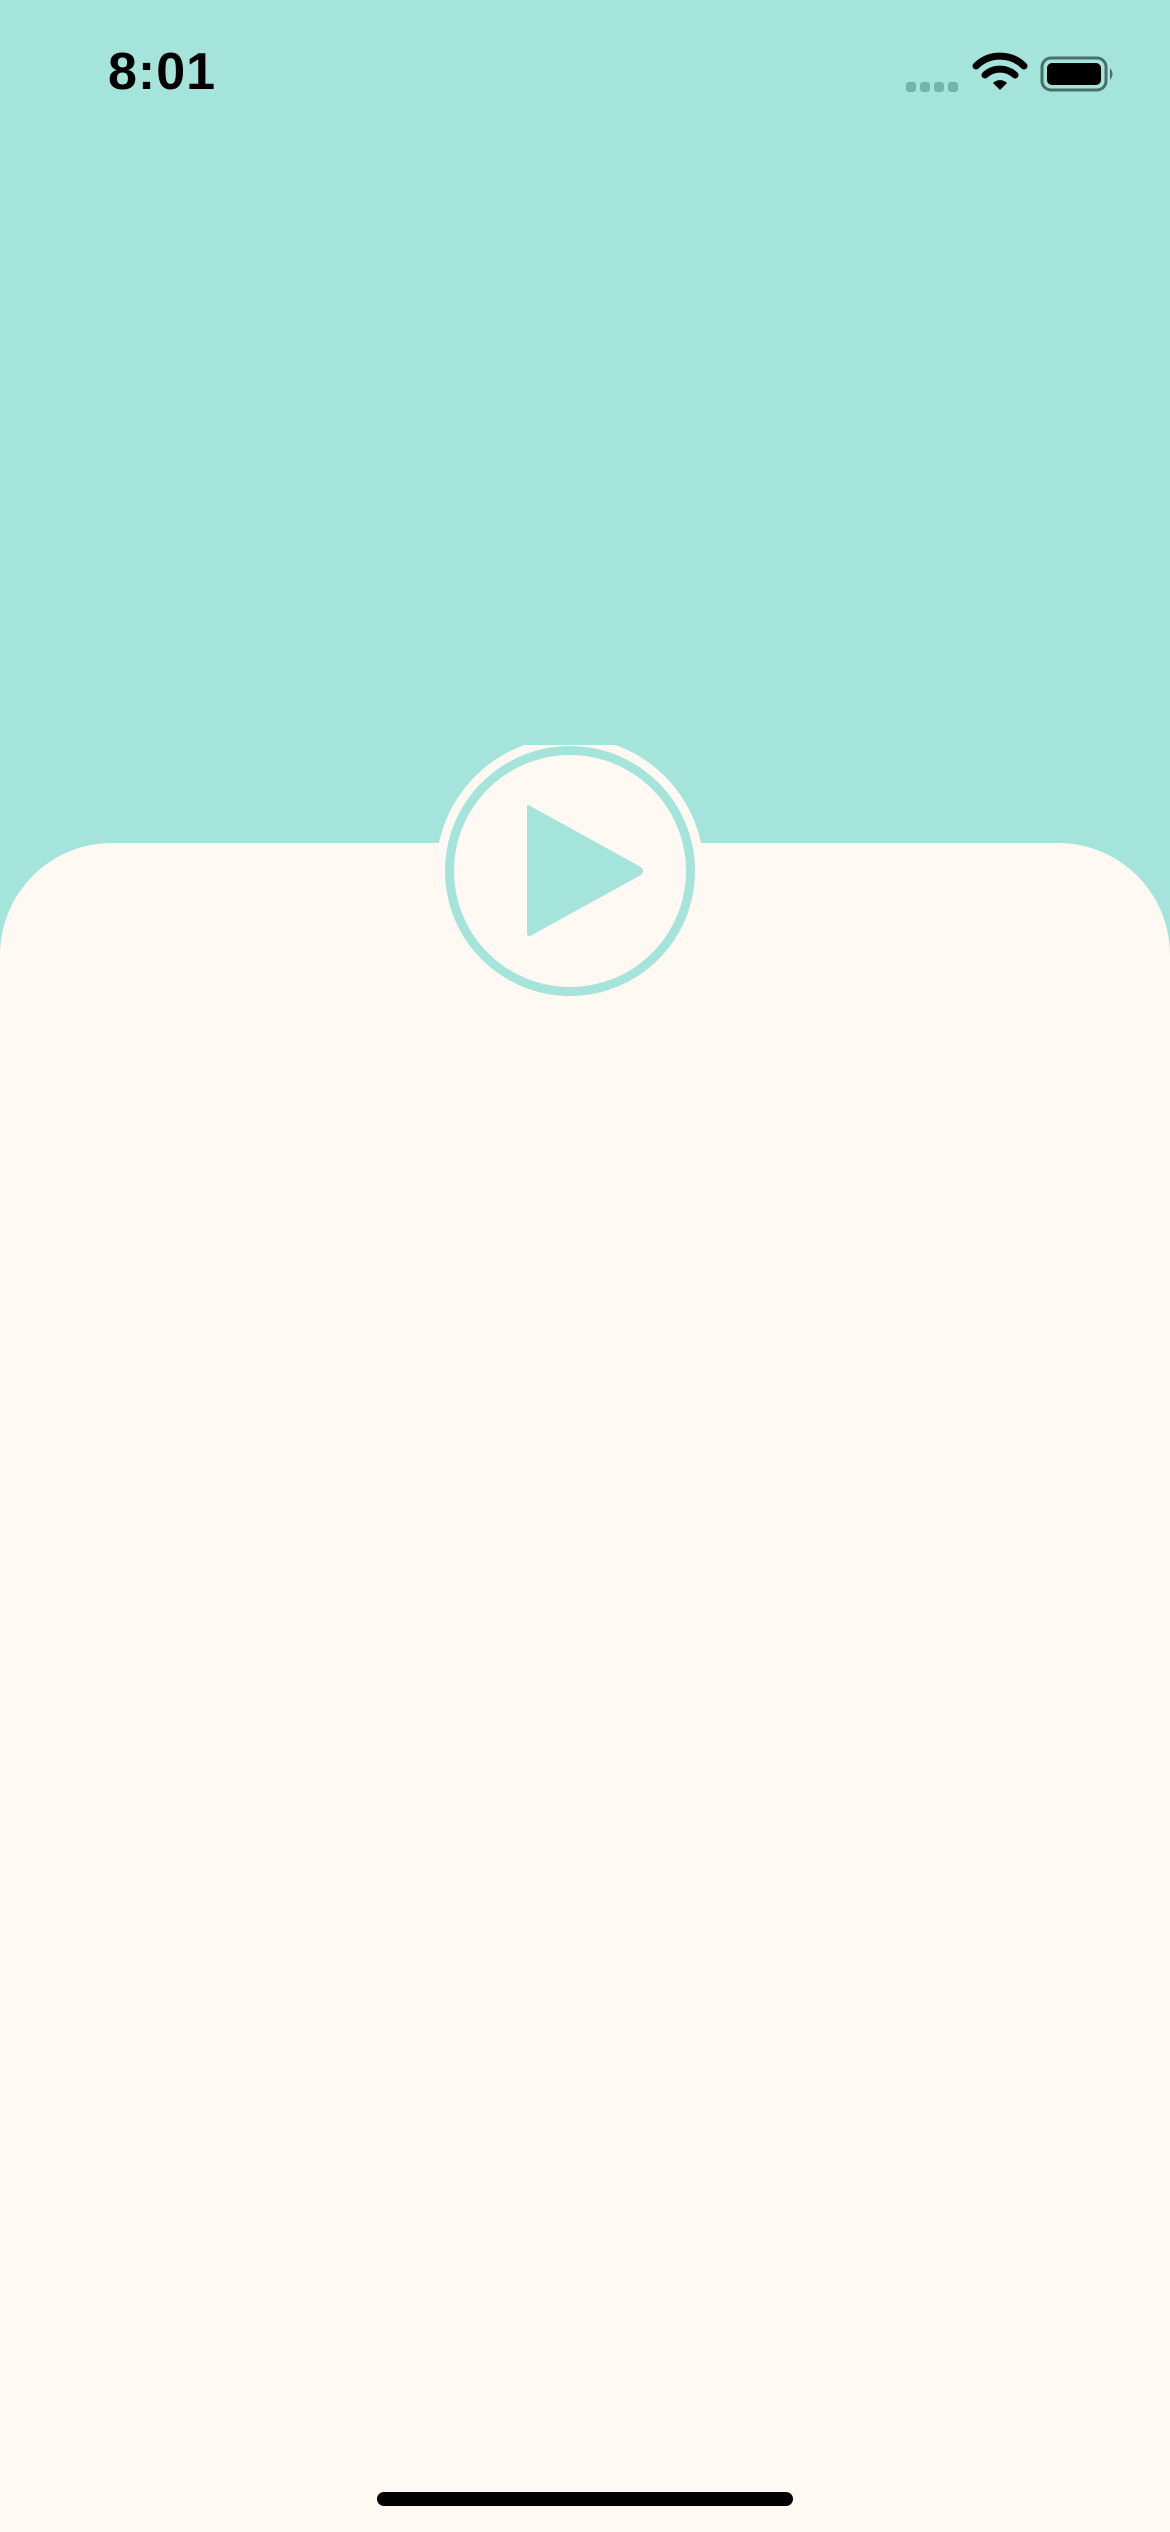 The width and height of the screenshot is (1170, 2532). I want to click on home-indicator, so click(585, 2499).